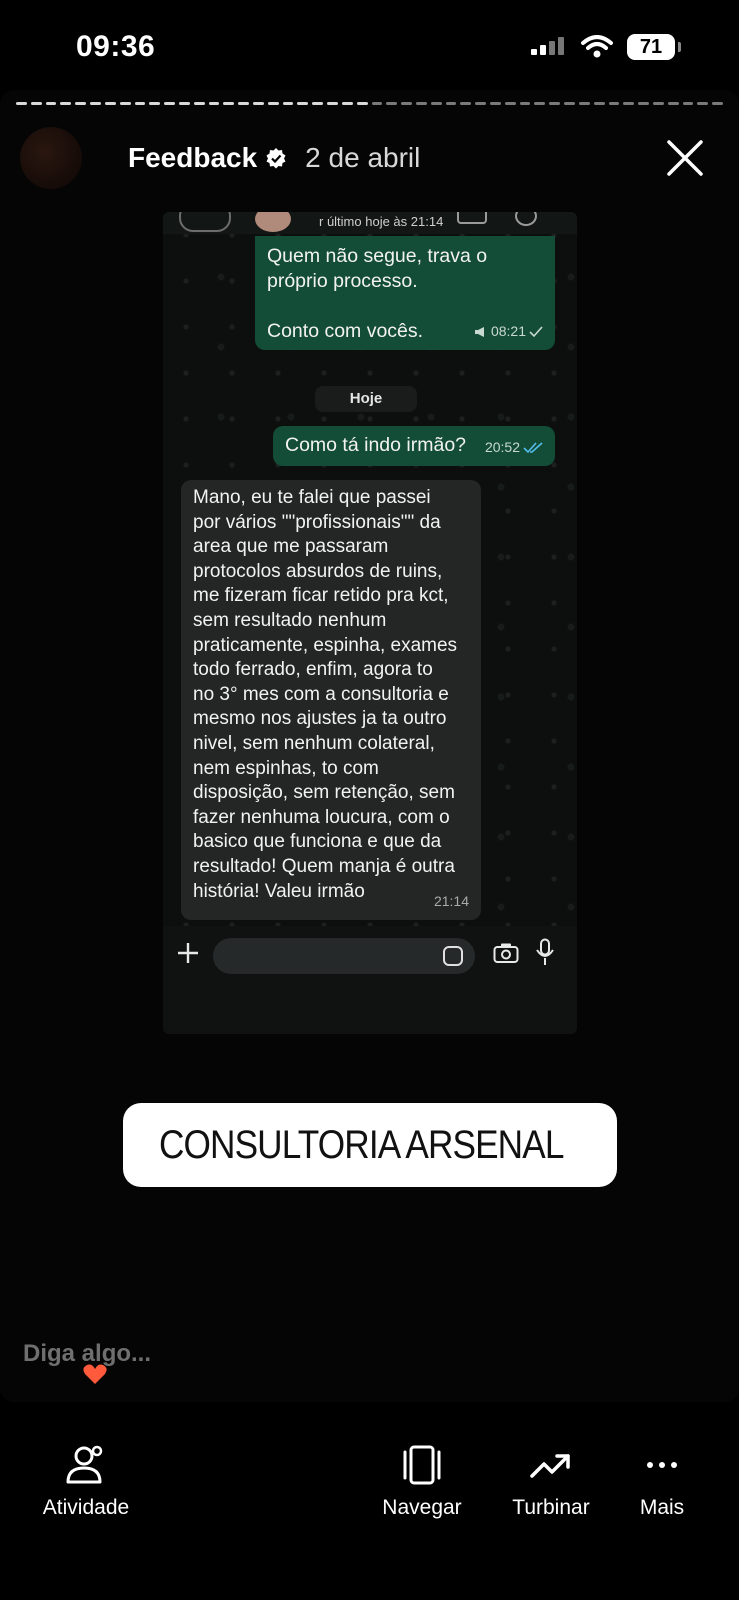 The height and width of the screenshot is (1600, 739). I want to click on close-icon, so click(685, 158).